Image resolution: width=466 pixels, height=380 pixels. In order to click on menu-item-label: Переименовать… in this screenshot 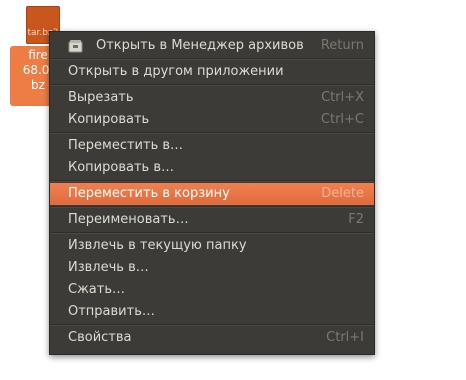, I will do `click(128, 219)`.